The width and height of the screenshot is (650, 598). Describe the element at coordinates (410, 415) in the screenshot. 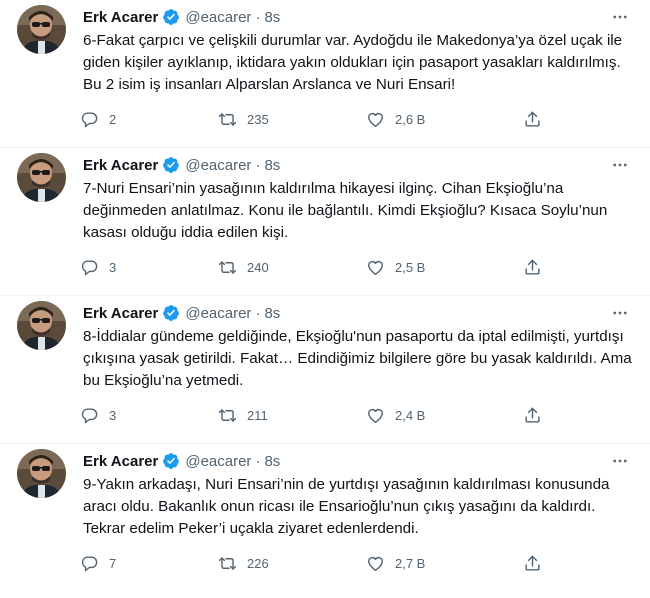

I see `like-count: 2,4 B` at that location.